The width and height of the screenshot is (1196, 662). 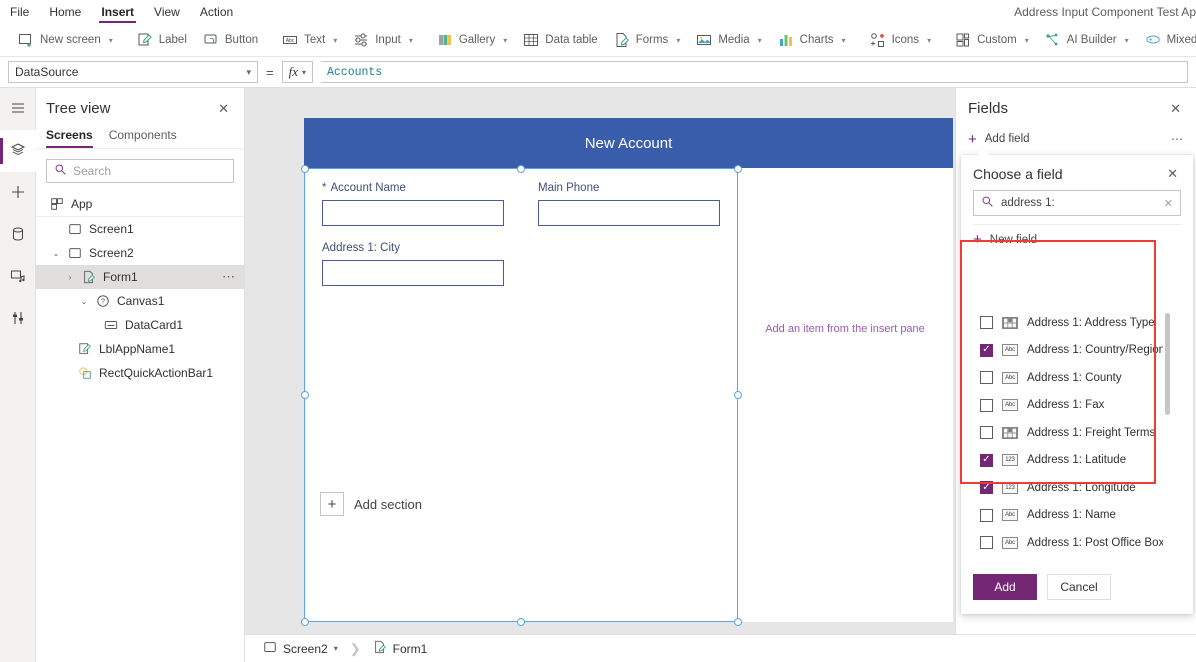 What do you see at coordinates (1064, 488) in the screenshot?
I see `field-list-item: 123 Address 1: Longitude` at bounding box center [1064, 488].